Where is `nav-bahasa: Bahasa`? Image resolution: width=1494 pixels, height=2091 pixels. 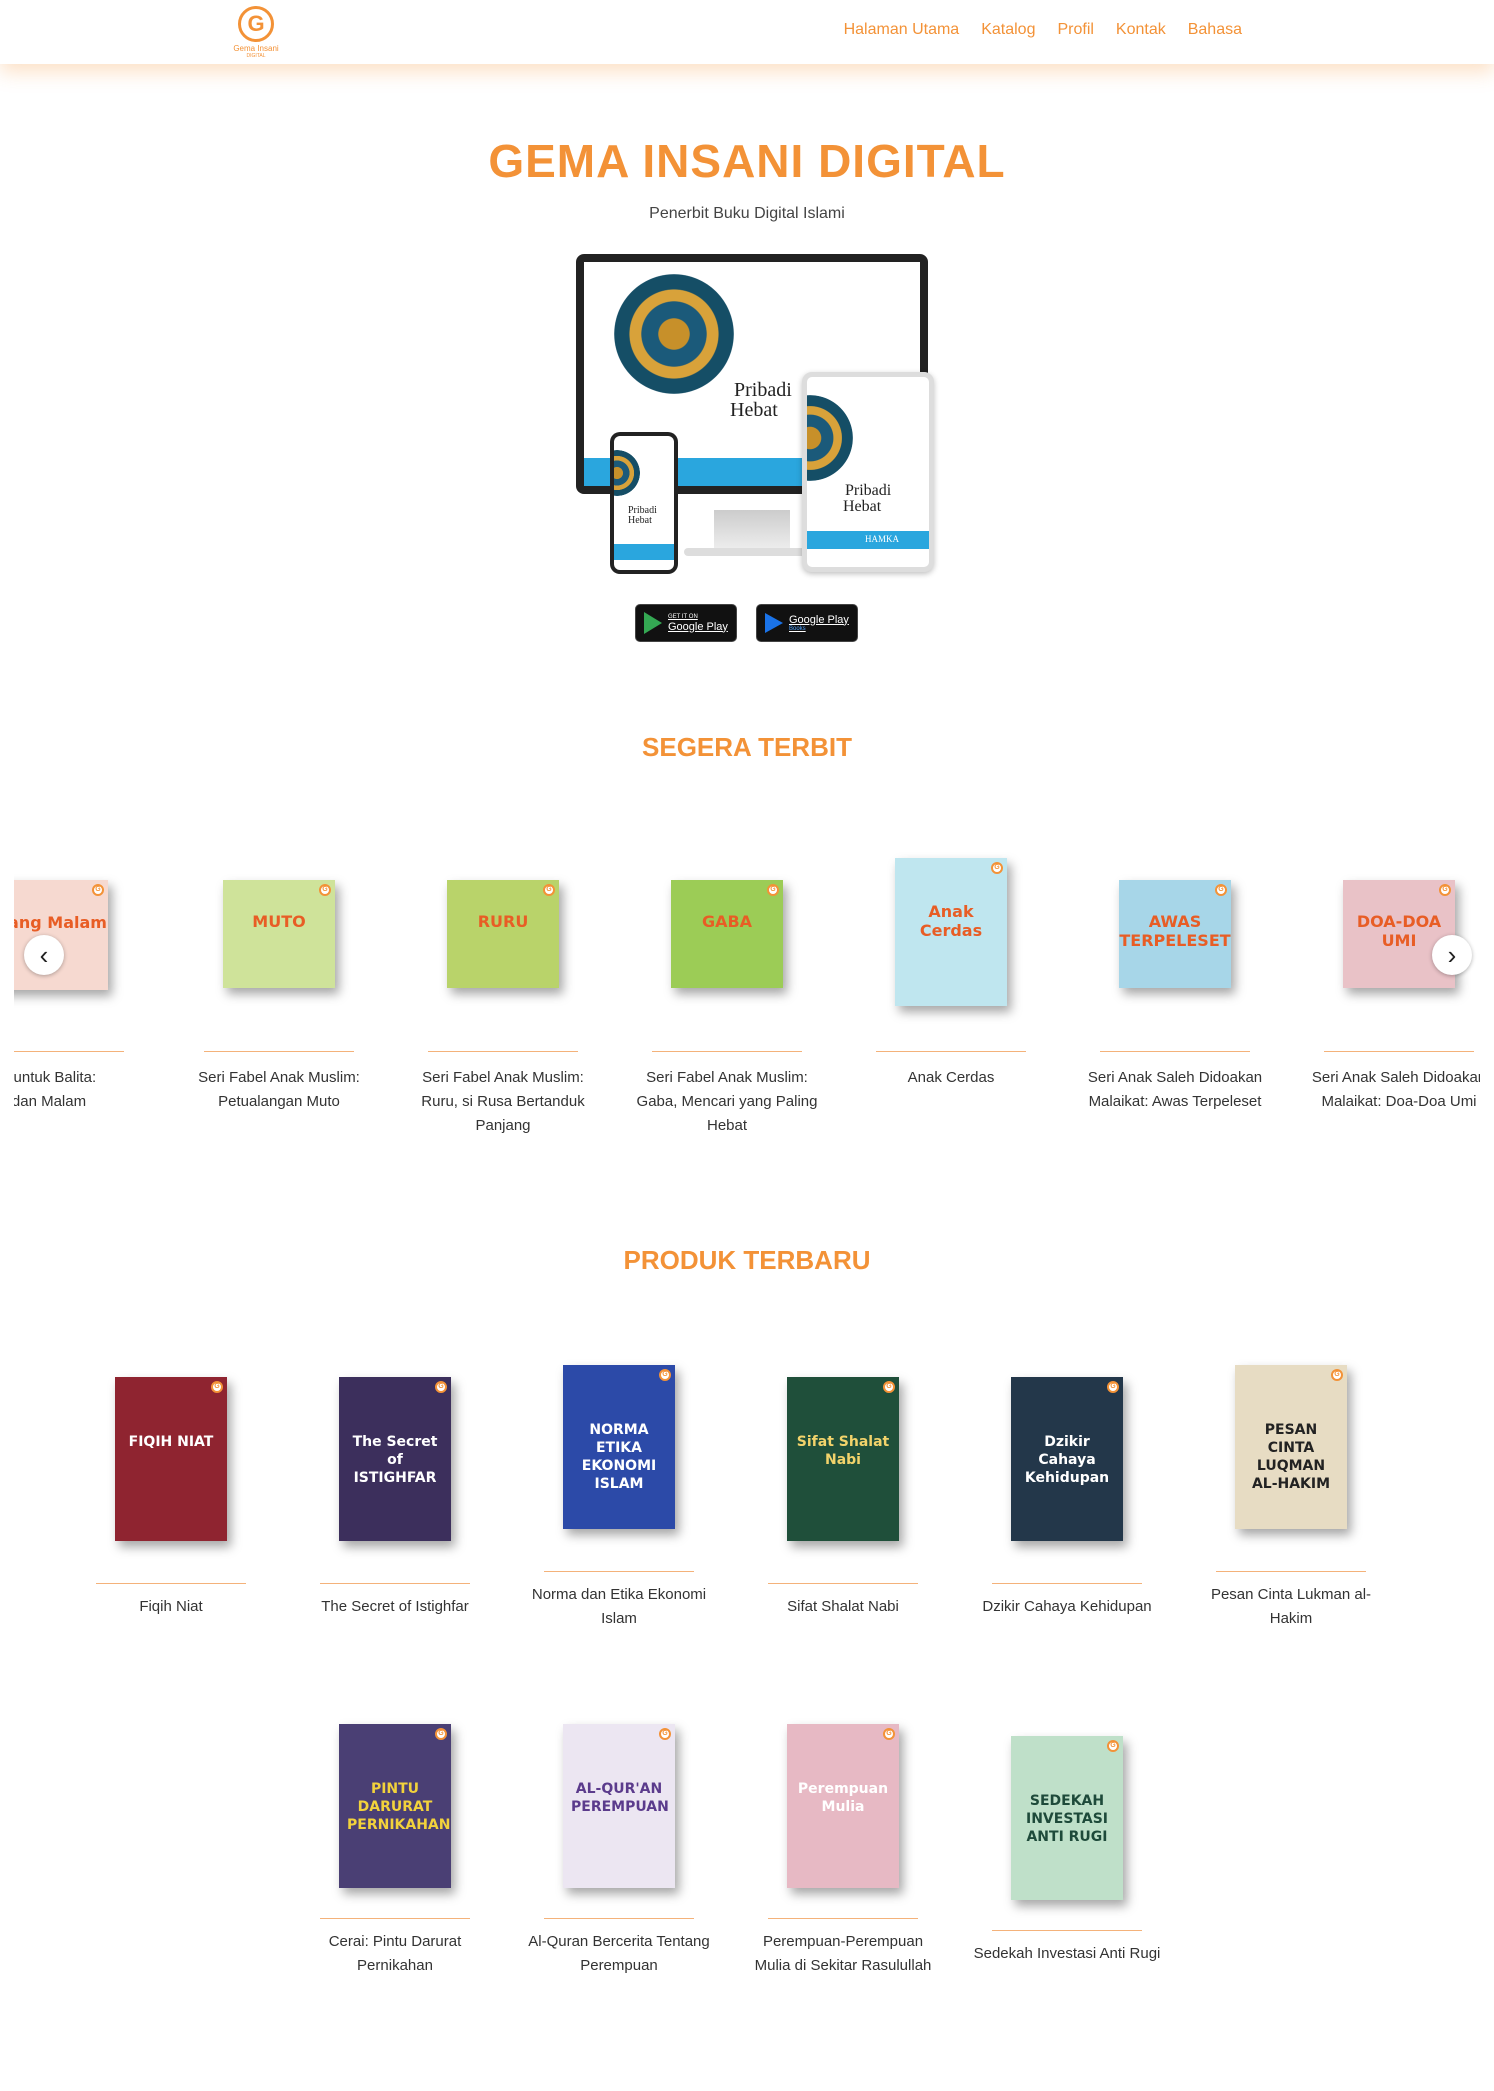
nav-bahasa: Bahasa is located at coordinates (1215, 30).